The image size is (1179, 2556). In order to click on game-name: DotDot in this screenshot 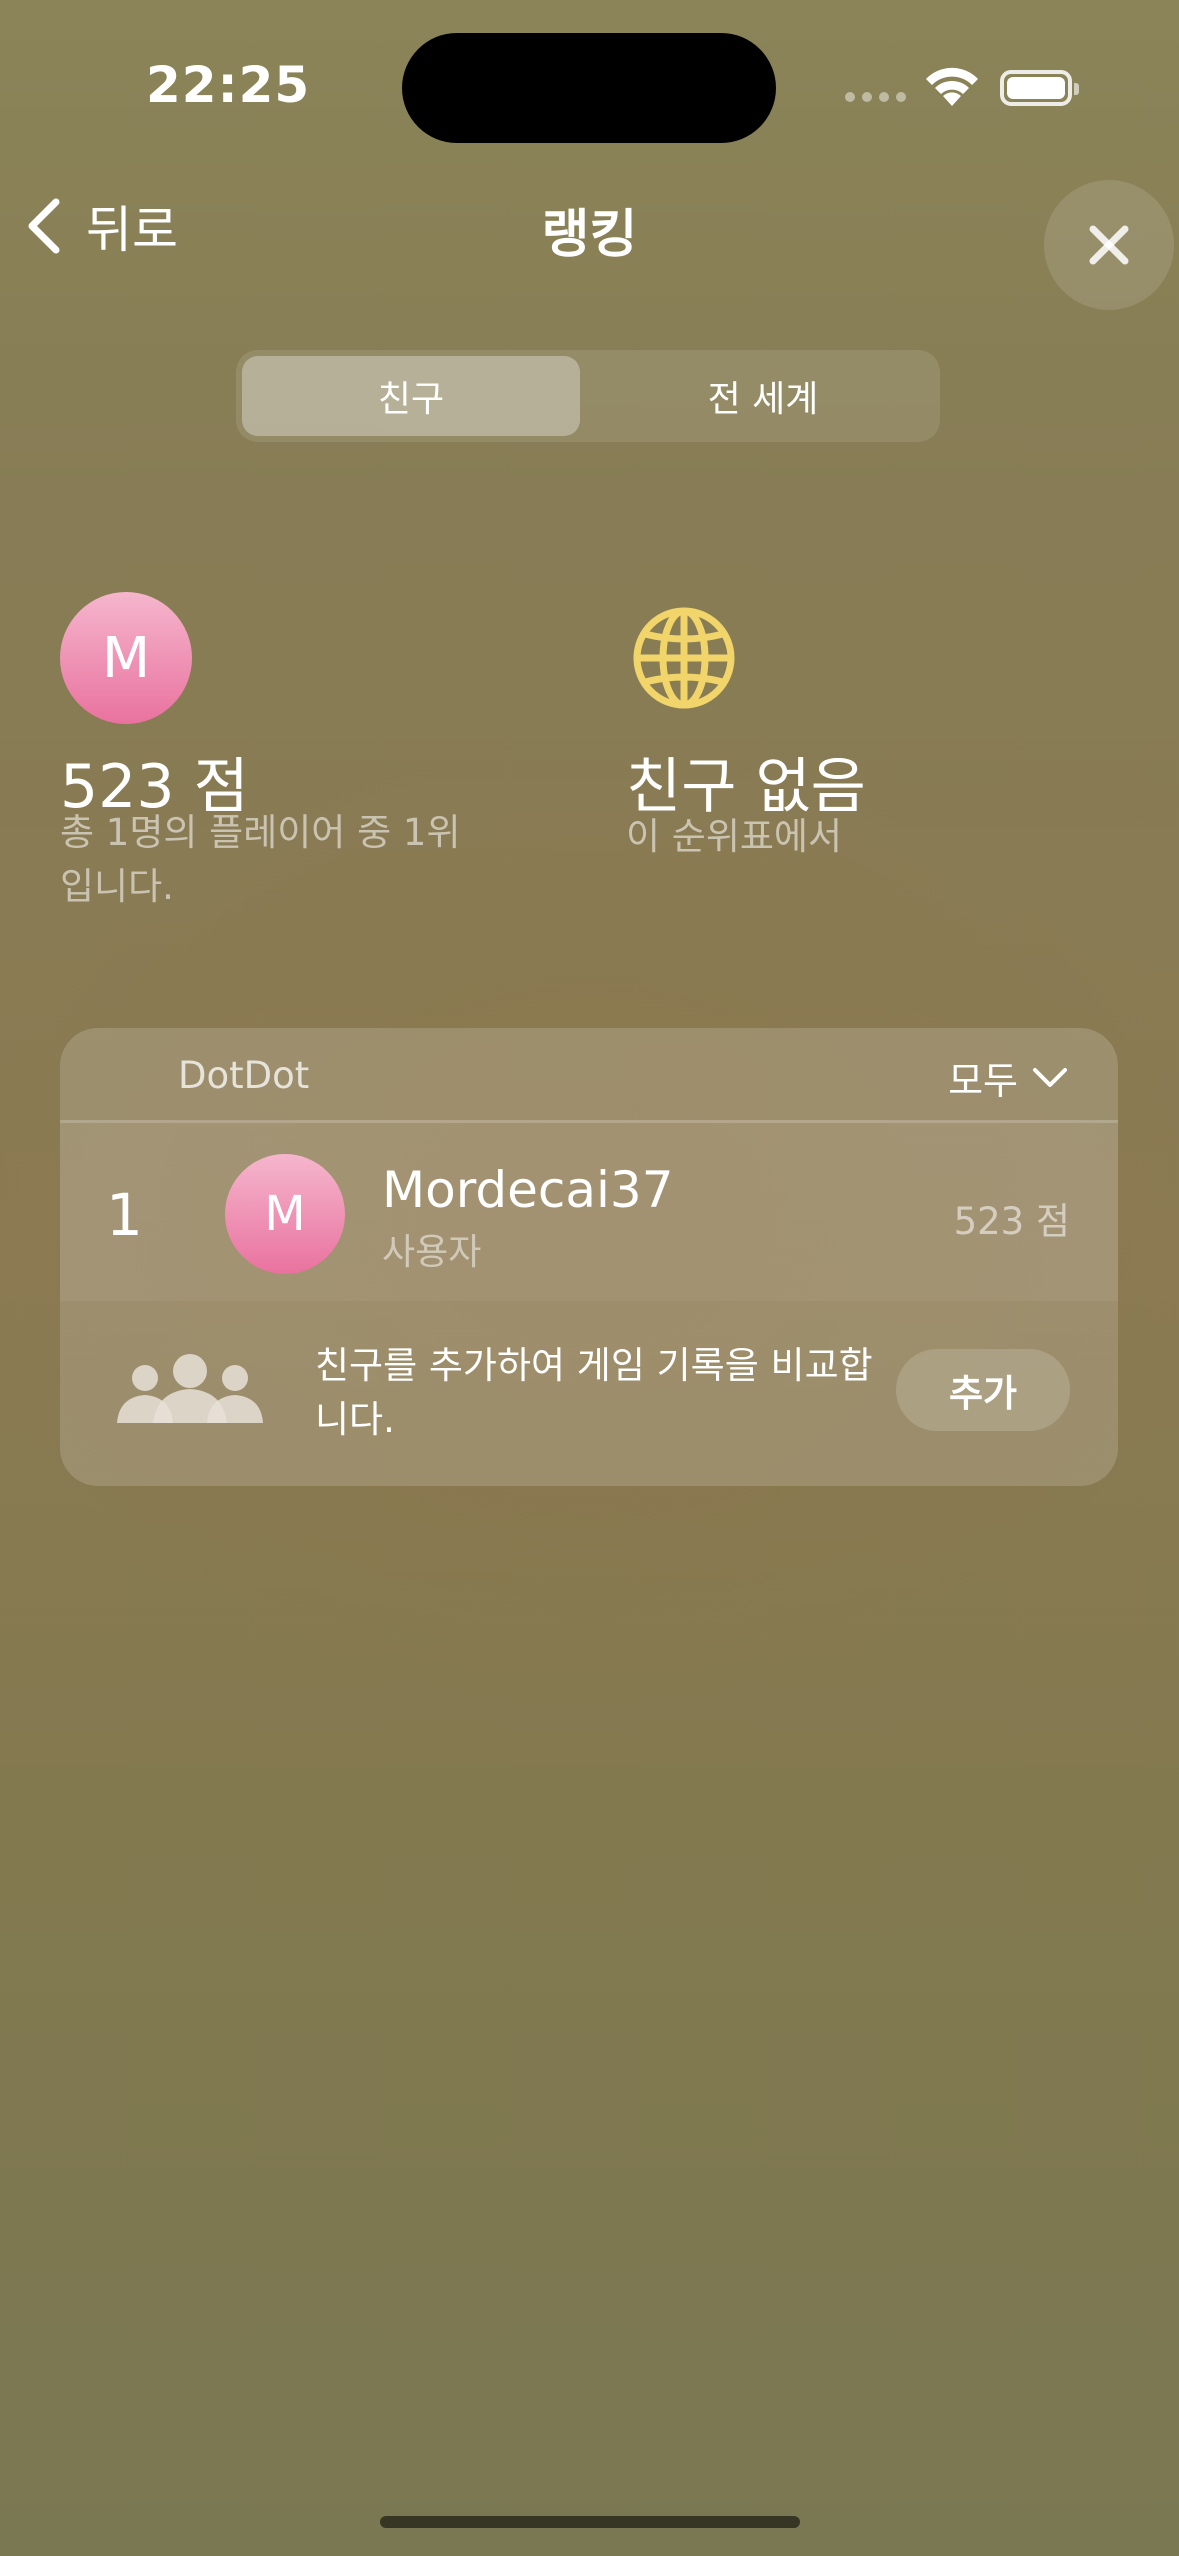, I will do `click(244, 1075)`.